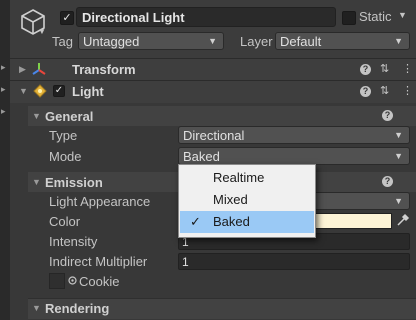 The width and height of the screenshot is (416, 320). I want to click on type-dropdown: Directional ▼, so click(294, 135).